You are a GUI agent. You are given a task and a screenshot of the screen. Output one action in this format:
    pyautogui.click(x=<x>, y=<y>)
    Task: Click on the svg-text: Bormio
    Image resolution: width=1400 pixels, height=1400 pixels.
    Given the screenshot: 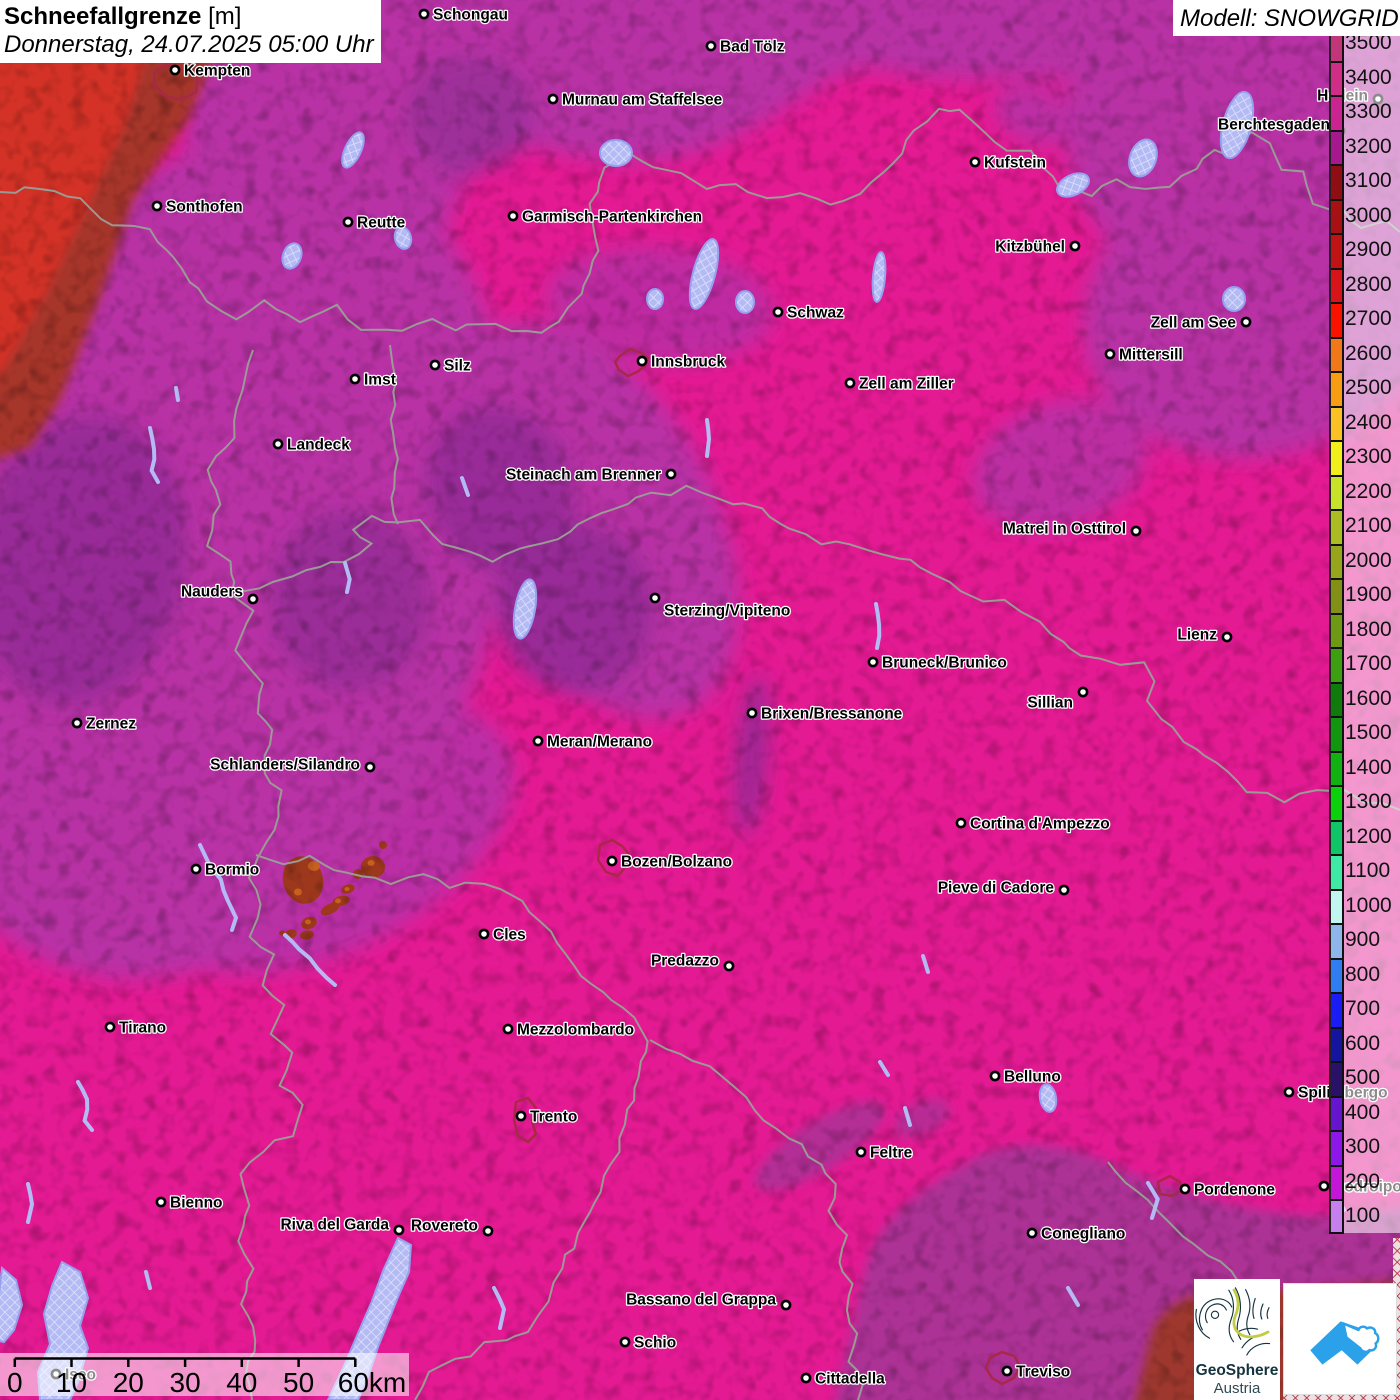 What is the action you would take?
    pyautogui.click(x=232, y=870)
    